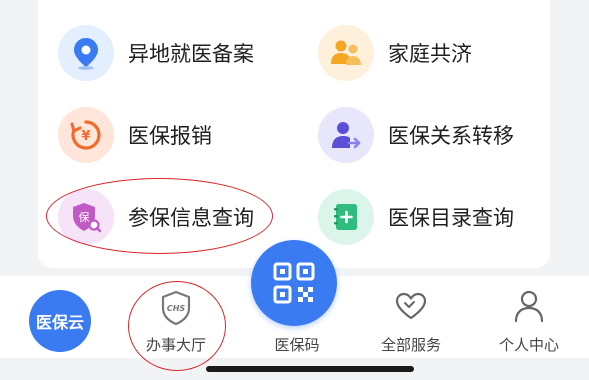  What do you see at coordinates (86, 53) in the screenshot?
I see `location-pin-icon` at bounding box center [86, 53].